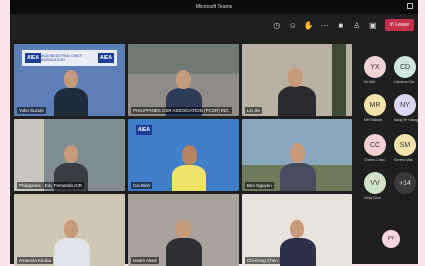 The height and width of the screenshot is (266, 425). Describe the element at coordinates (181, 110) in the screenshot. I see `participant-name-label: PHILIPPINES CSR ASSOCIATION (PCSR) INC.` at that location.